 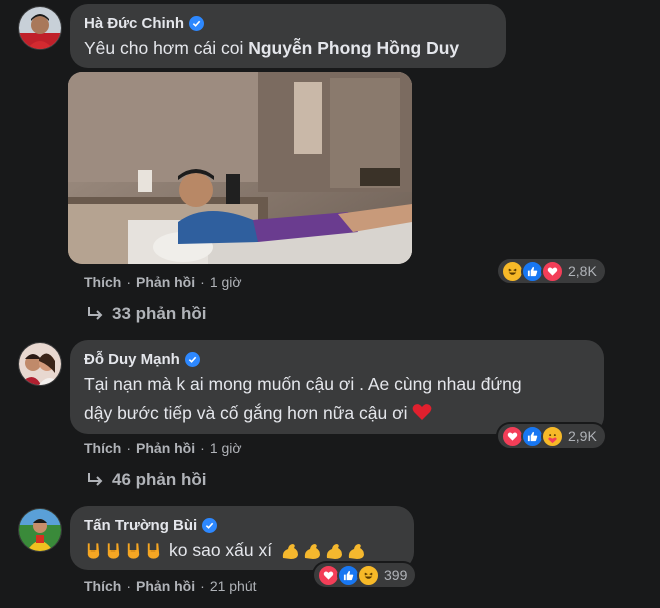 I want to click on comment-author: Tấn Trường Bùi, so click(x=140, y=525).